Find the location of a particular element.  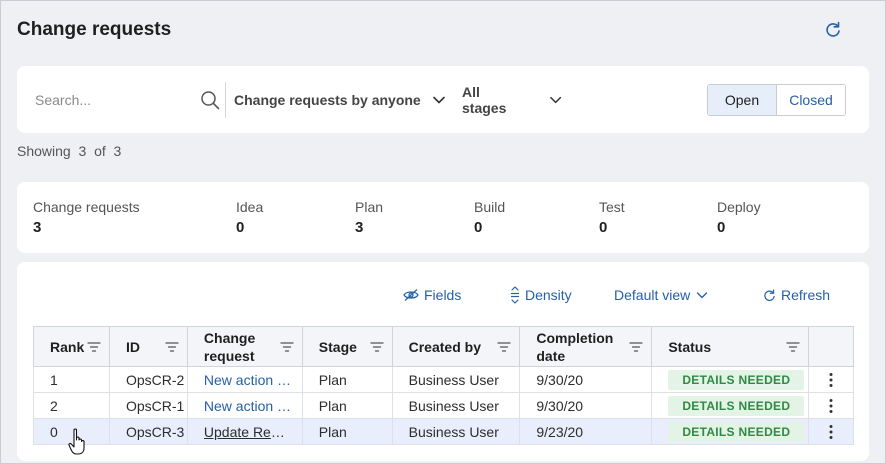

density-icon is located at coordinates (515, 295).